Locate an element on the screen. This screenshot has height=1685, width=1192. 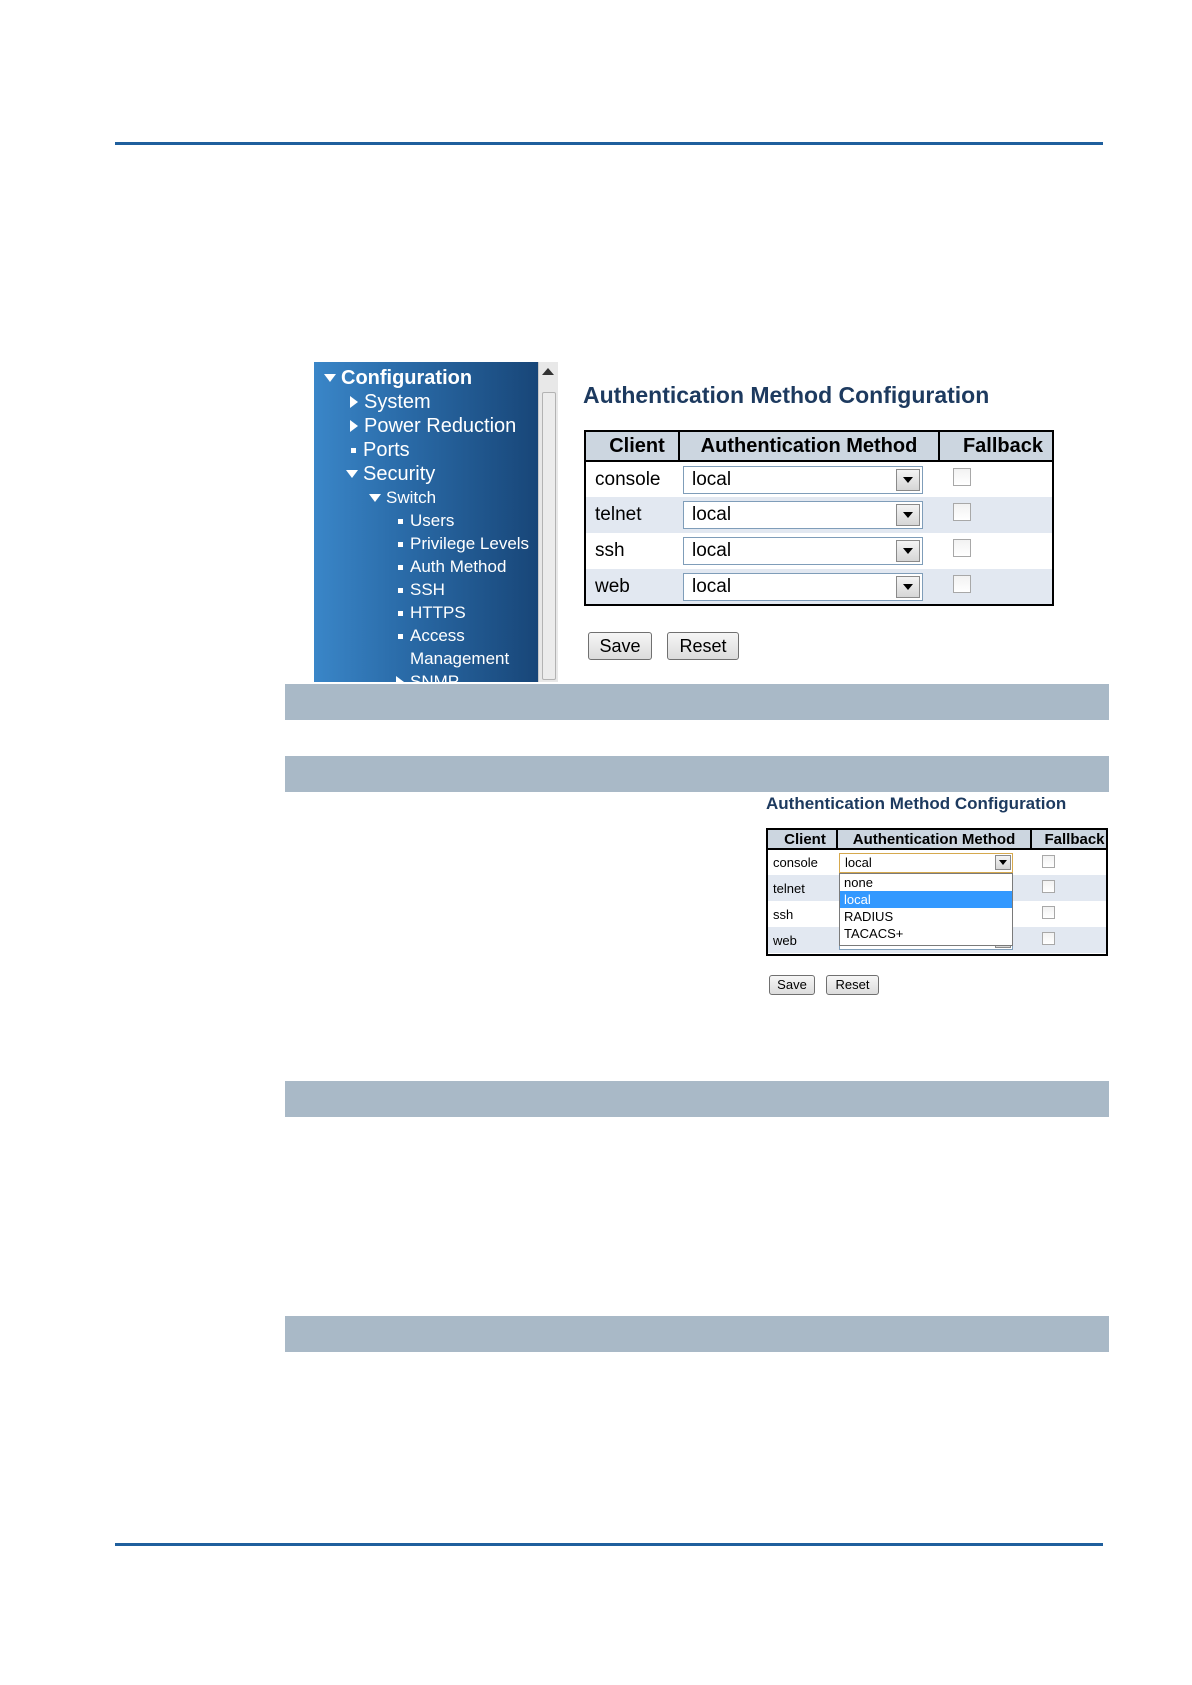
nav-ssh: SSH is located at coordinates (421, 590).